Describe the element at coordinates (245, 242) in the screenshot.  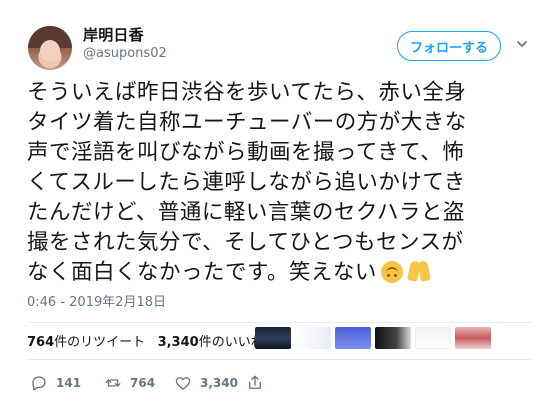
I see `tweet-line: 撮をされた気分で、そしてひとつもセンスが` at that location.